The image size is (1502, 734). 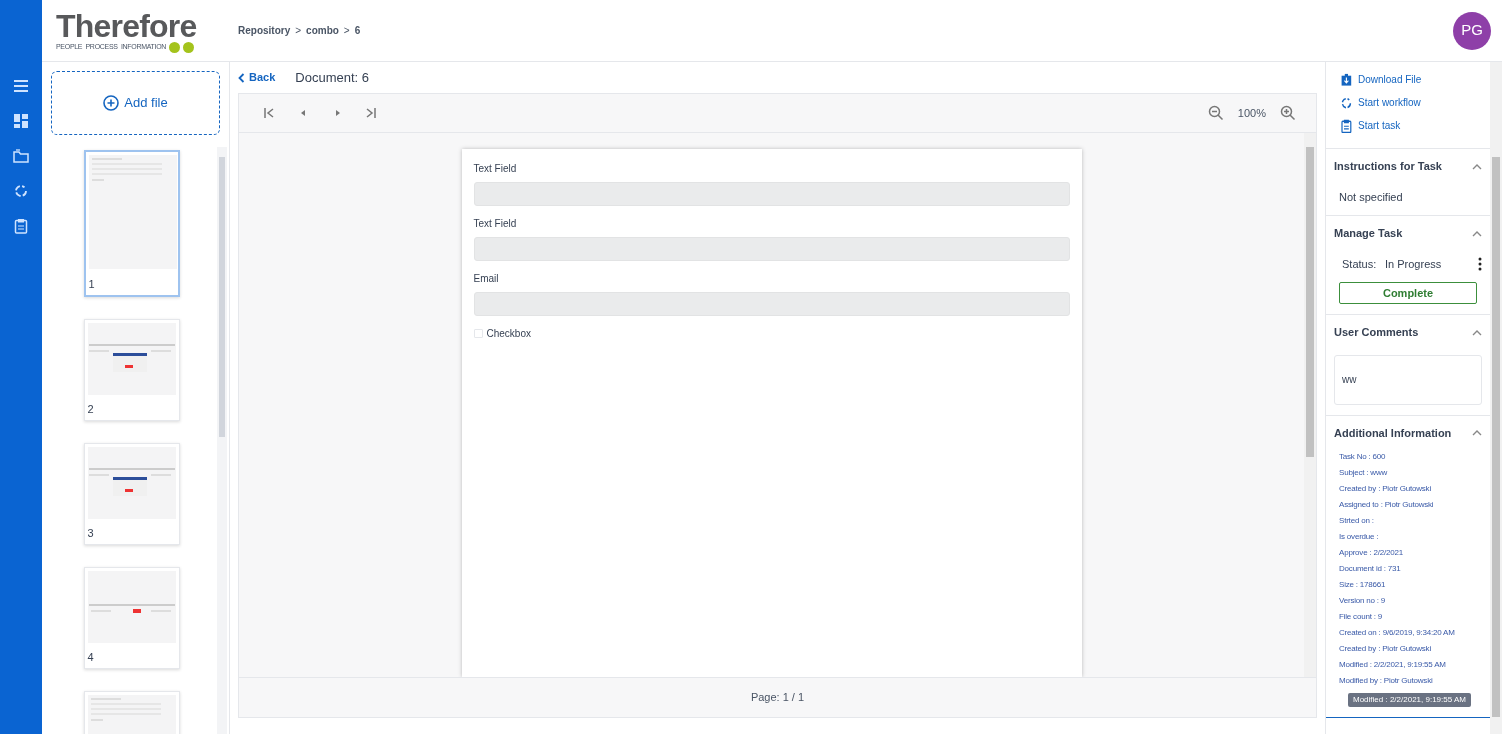 What do you see at coordinates (1408, 293) in the screenshot?
I see `complete-button: Complete` at bounding box center [1408, 293].